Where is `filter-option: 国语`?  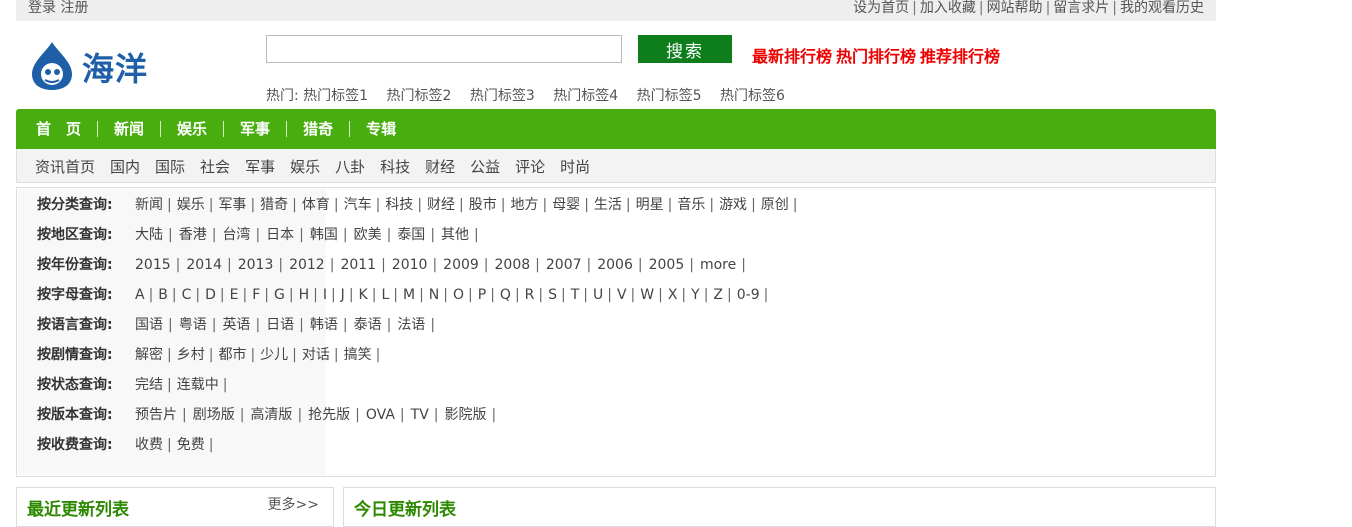 filter-option: 国语 is located at coordinates (149, 325).